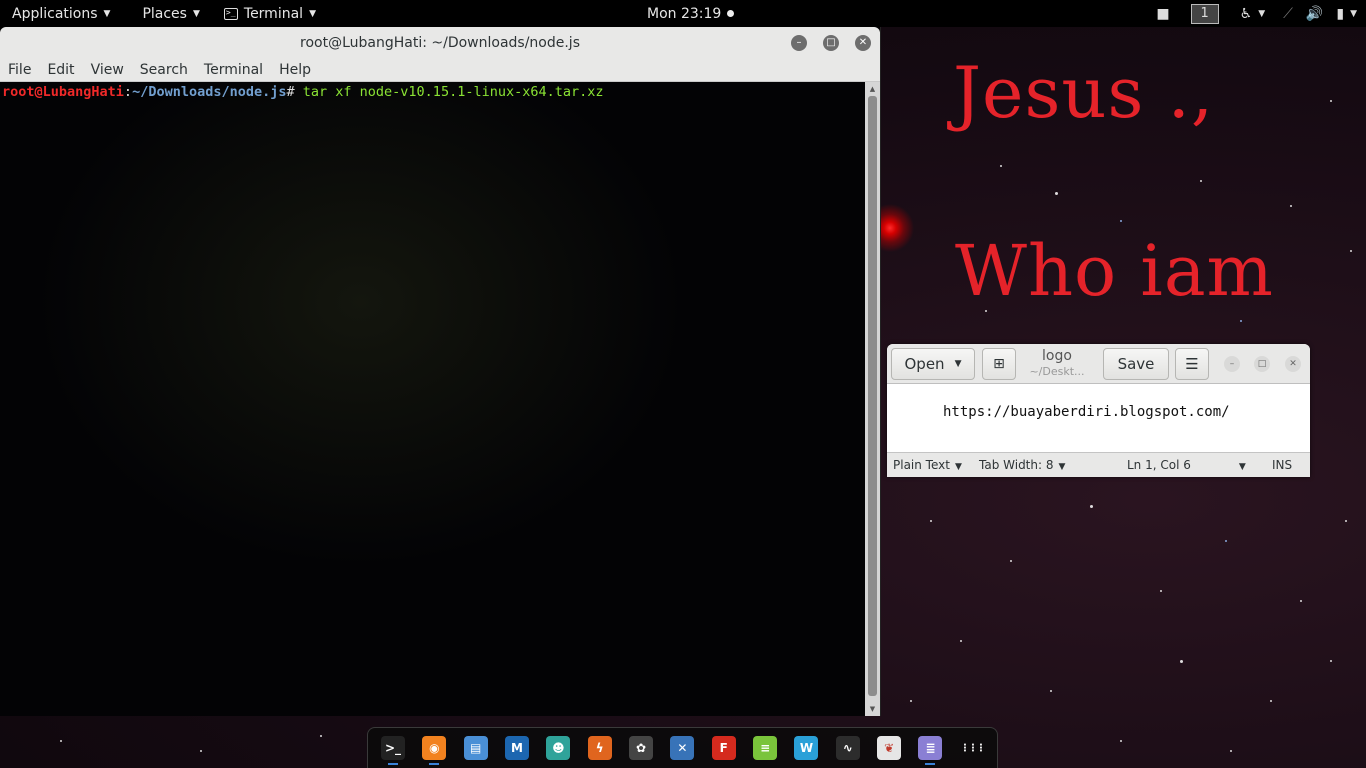  What do you see at coordinates (230, 13) in the screenshot?
I see `terminal-icon: >_` at bounding box center [230, 13].